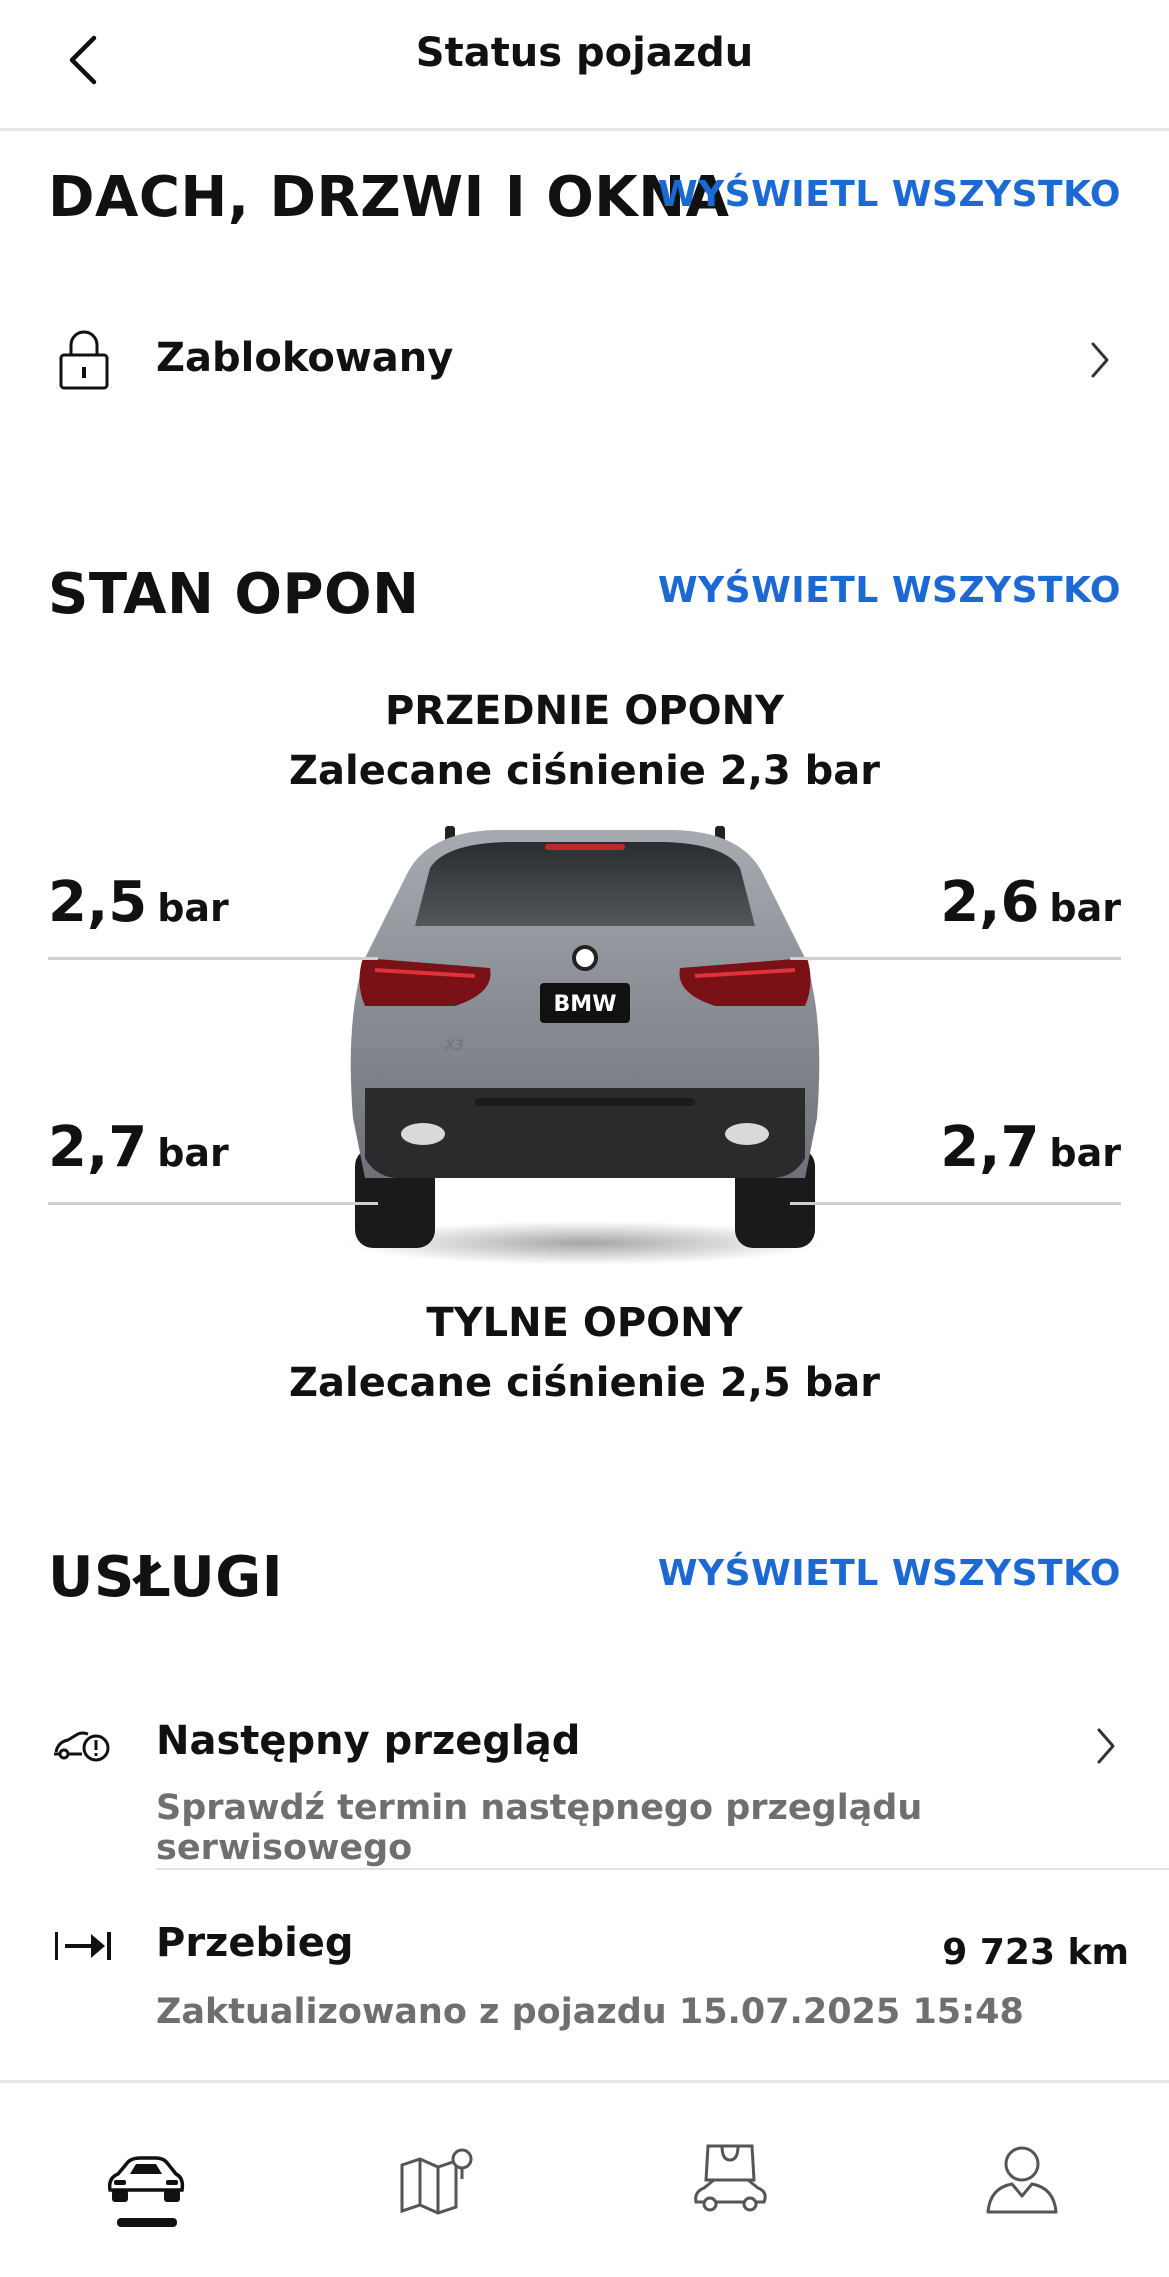 This screenshot has width=1169, height=2277. What do you see at coordinates (889, 1573) in the screenshot?
I see `services-view-all-link: WYŚWIETL WSZYSTKO` at bounding box center [889, 1573].